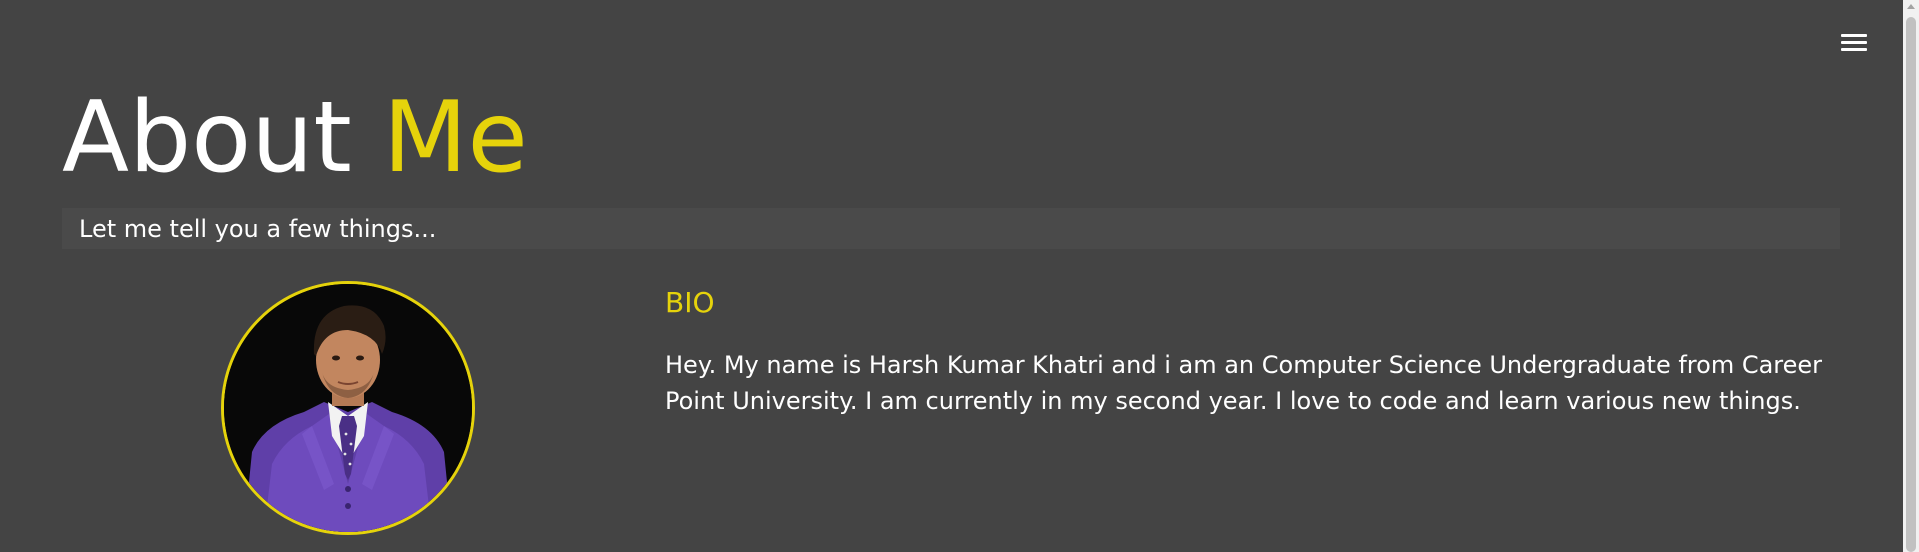  What do you see at coordinates (455, 138) in the screenshot?
I see `title-accent: Me` at bounding box center [455, 138].